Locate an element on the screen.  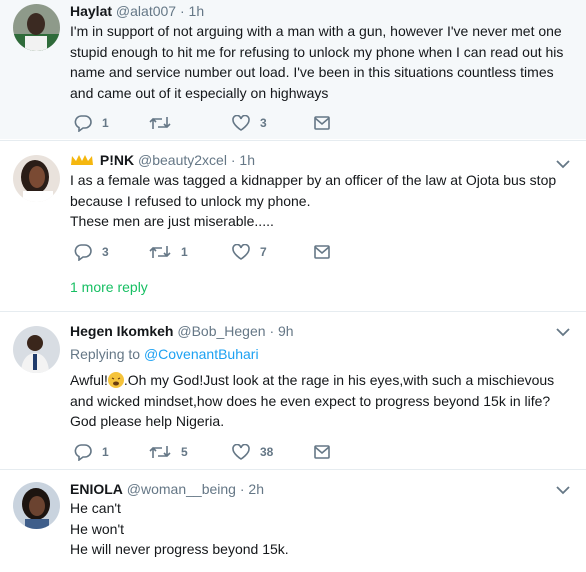
crown-emoji-icon is located at coordinates (82, 160).